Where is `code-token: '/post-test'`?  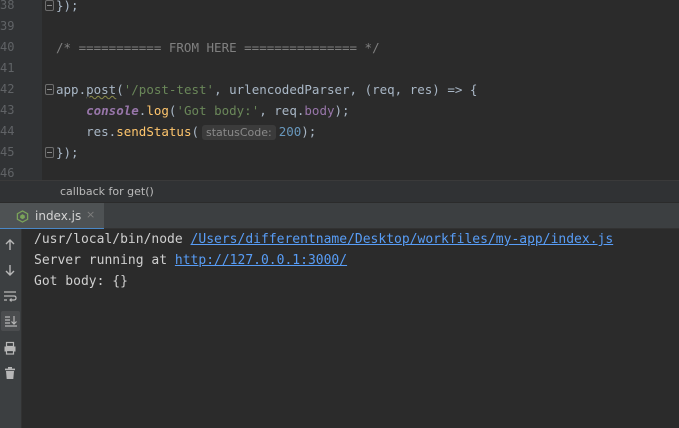 code-token: '/post-test' is located at coordinates (169, 89).